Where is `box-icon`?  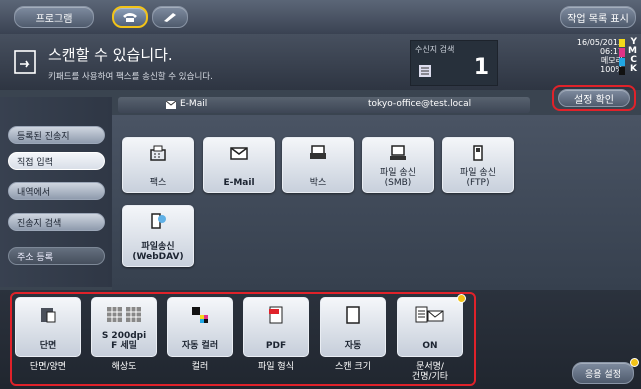 box-icon is located at coordinates (318, 152).